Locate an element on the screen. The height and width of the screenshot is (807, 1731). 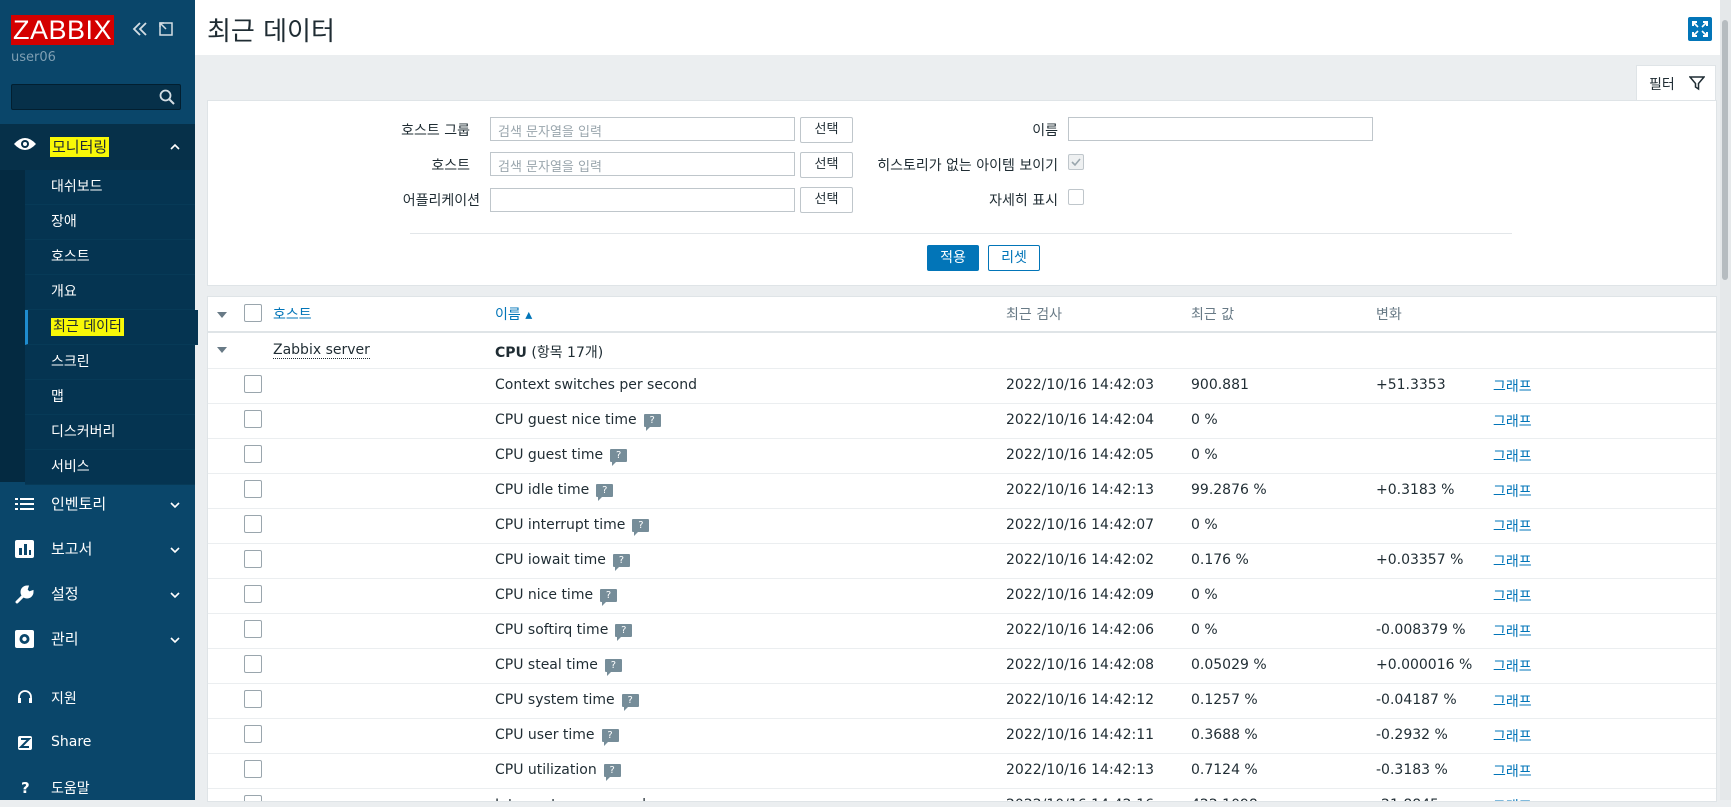
page-title: 최근 데이터 is located at coordinates (271, 32).